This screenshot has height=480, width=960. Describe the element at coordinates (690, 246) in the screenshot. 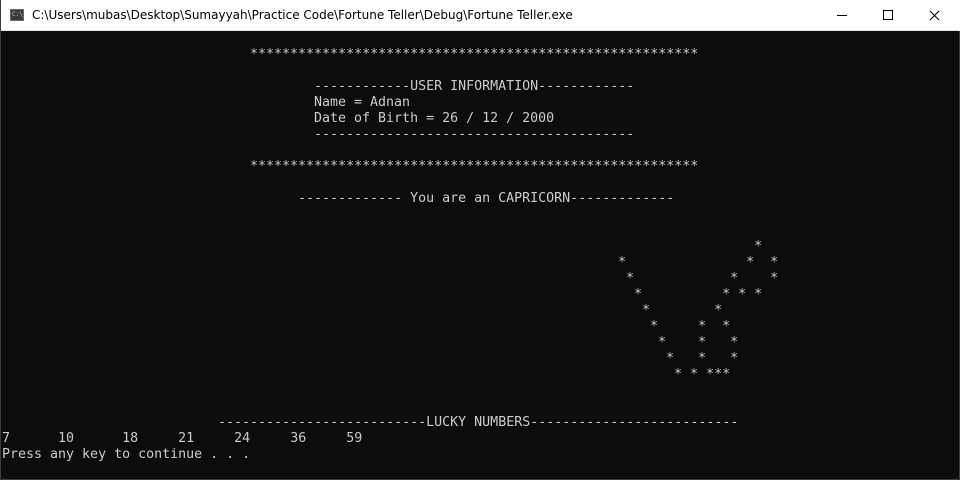

I see `capricorn-art-line: *` at that location.